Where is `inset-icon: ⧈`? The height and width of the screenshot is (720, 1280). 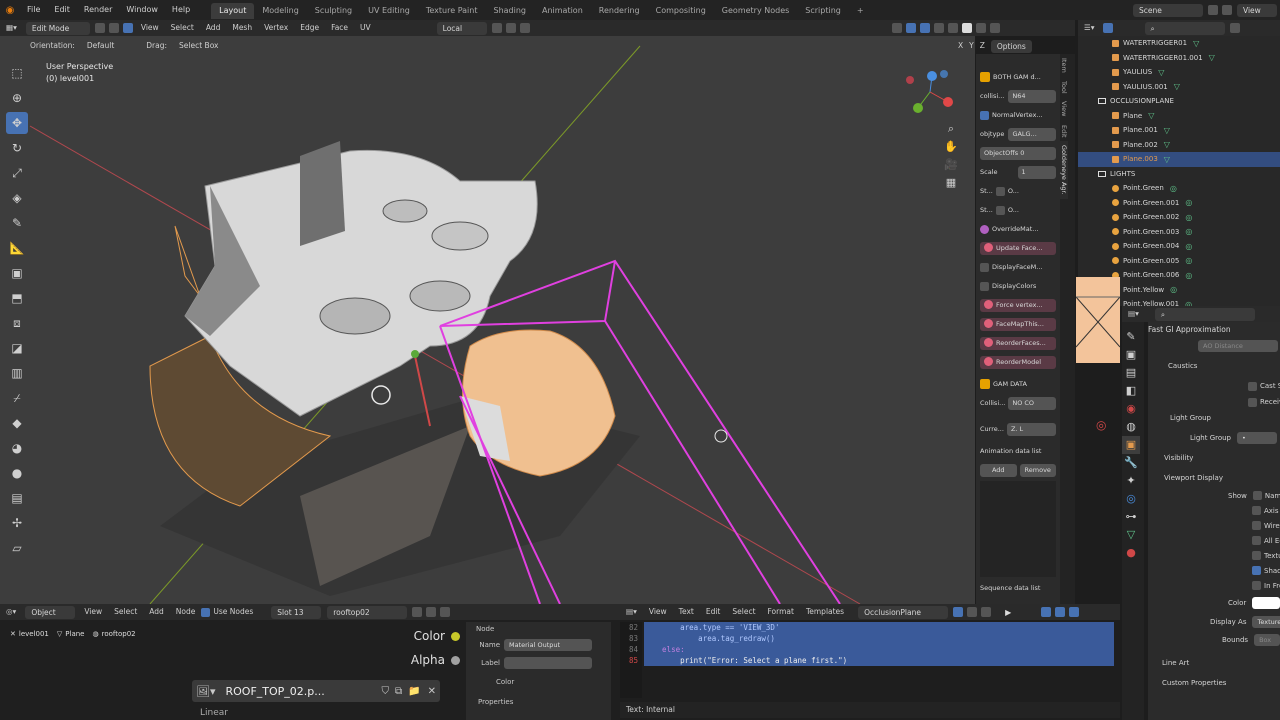
inset-icon: ⧈ is located at coordinates (17, 323).